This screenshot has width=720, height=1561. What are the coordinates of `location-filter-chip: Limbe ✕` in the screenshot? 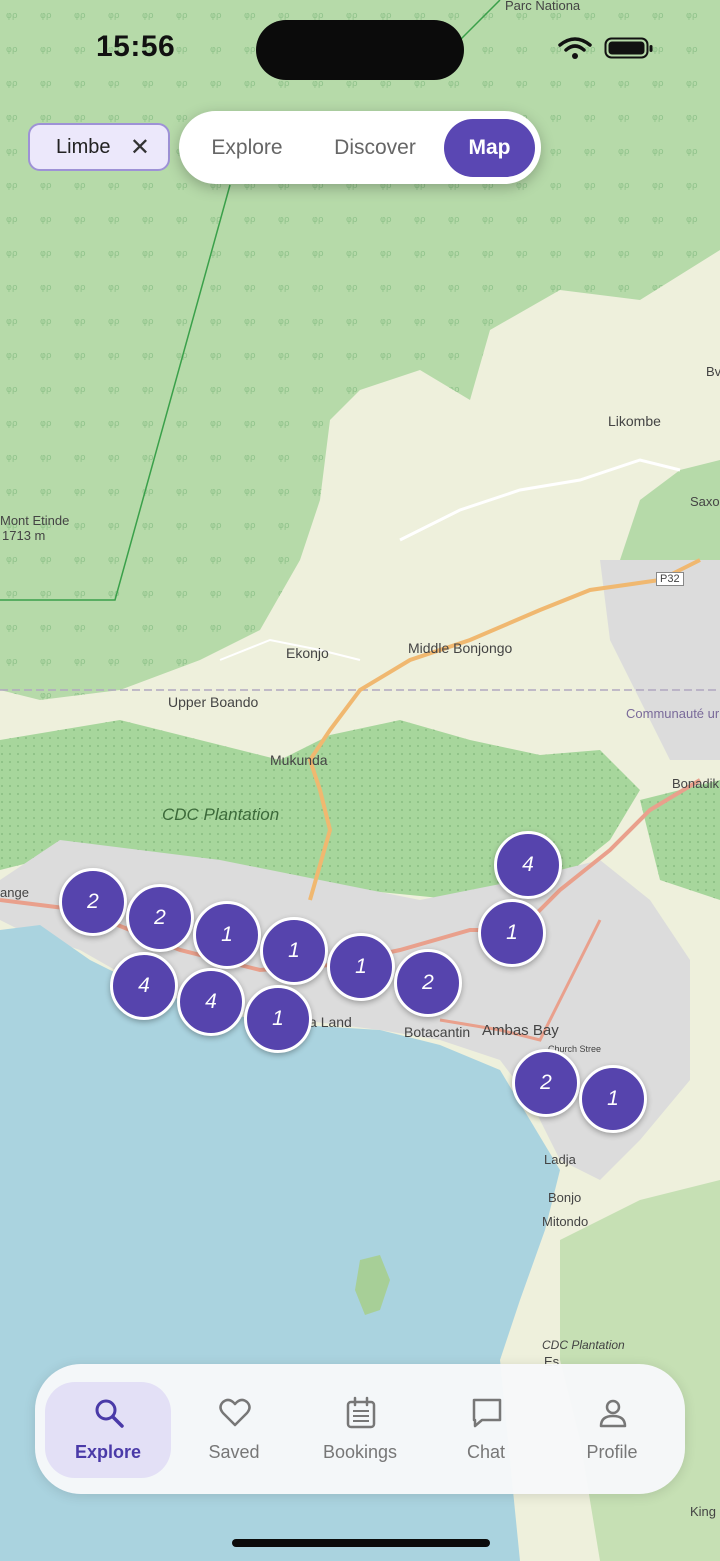 It's located at (99, 147).